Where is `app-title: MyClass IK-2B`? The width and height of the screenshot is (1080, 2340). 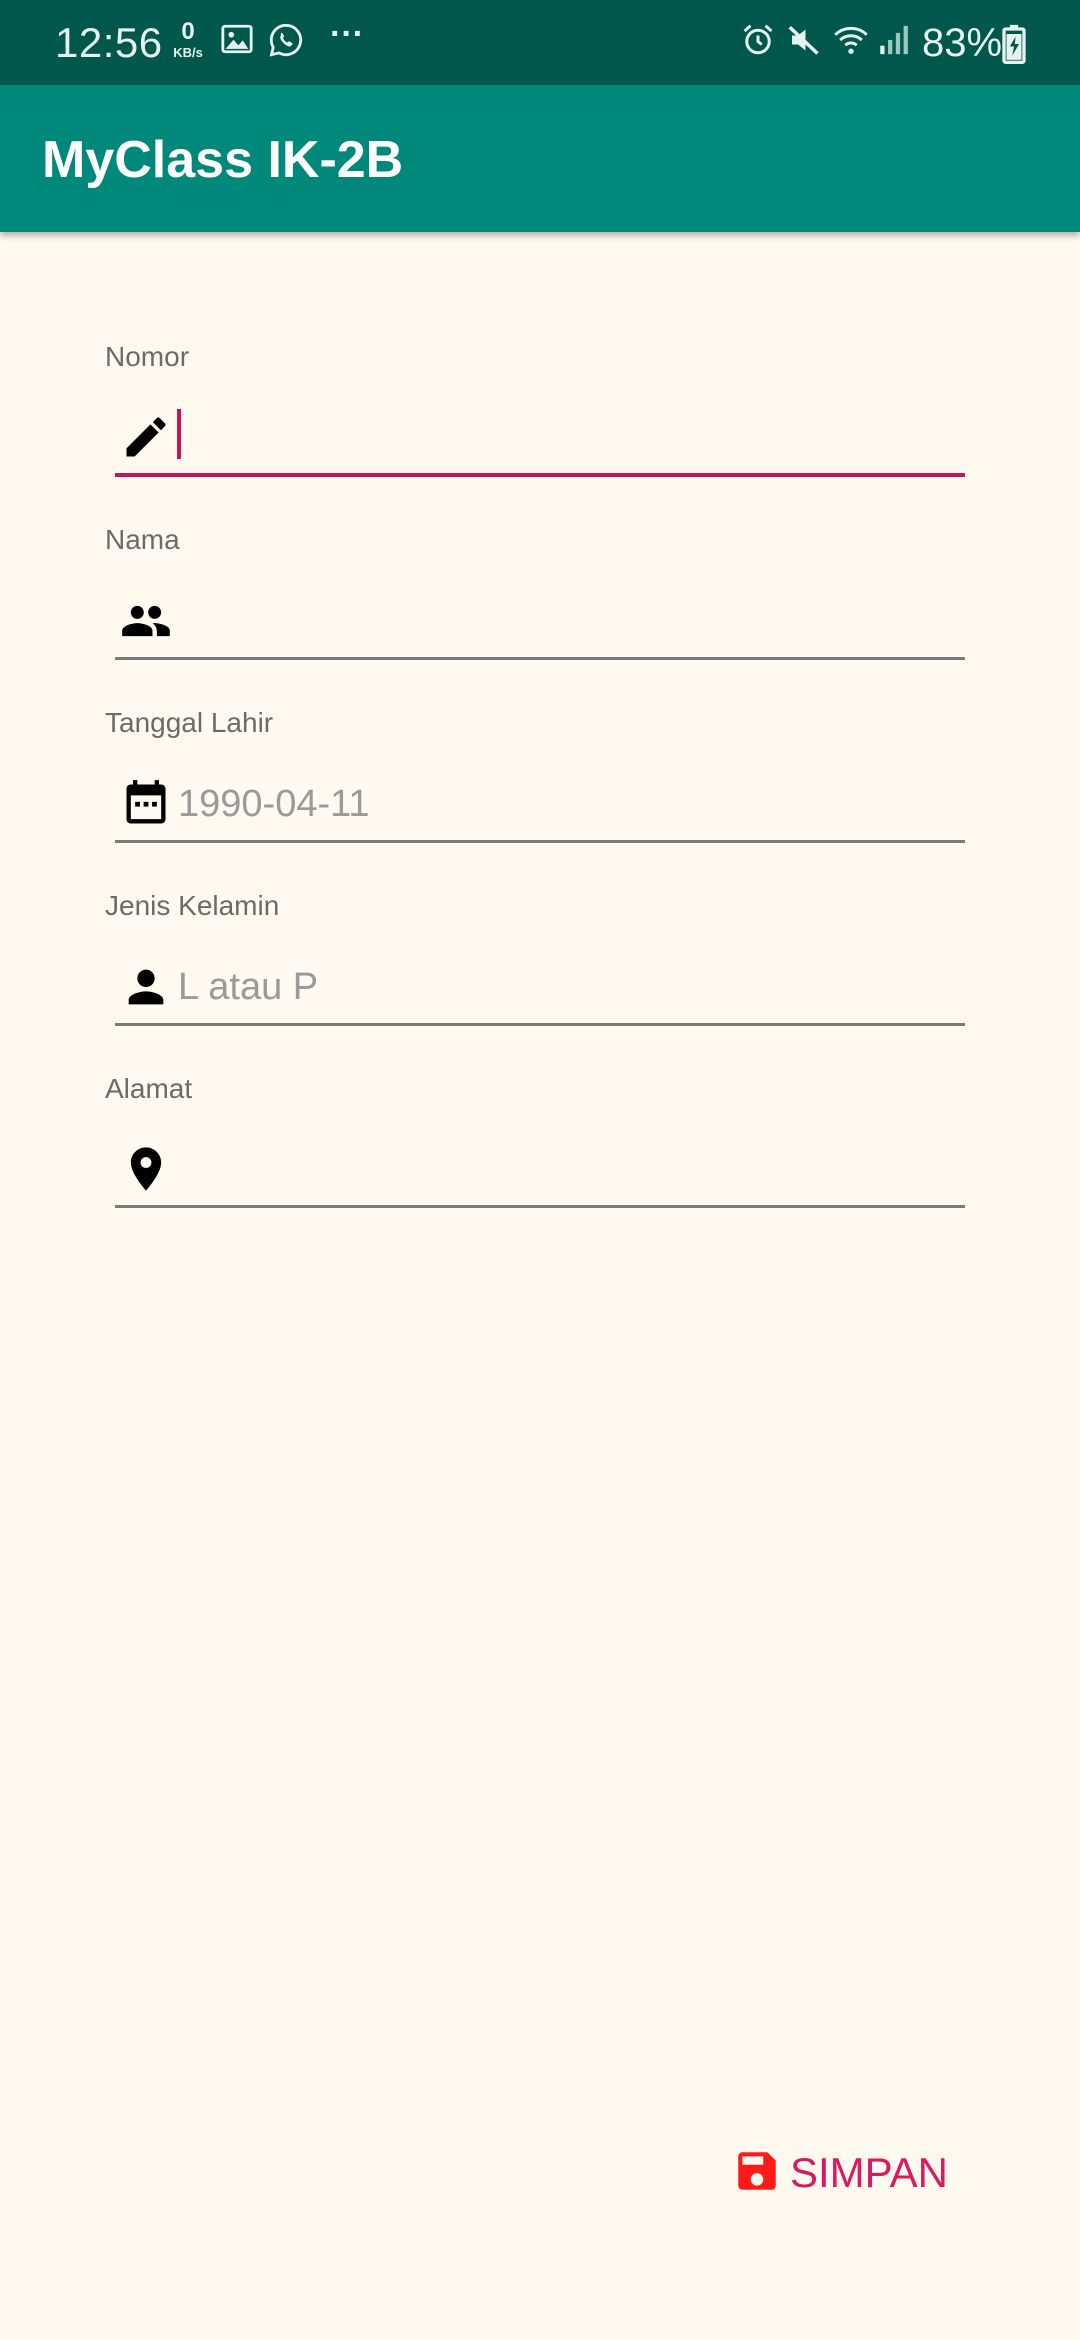 app-title: MyClass IK-2B is located at coordinates (223, 160).